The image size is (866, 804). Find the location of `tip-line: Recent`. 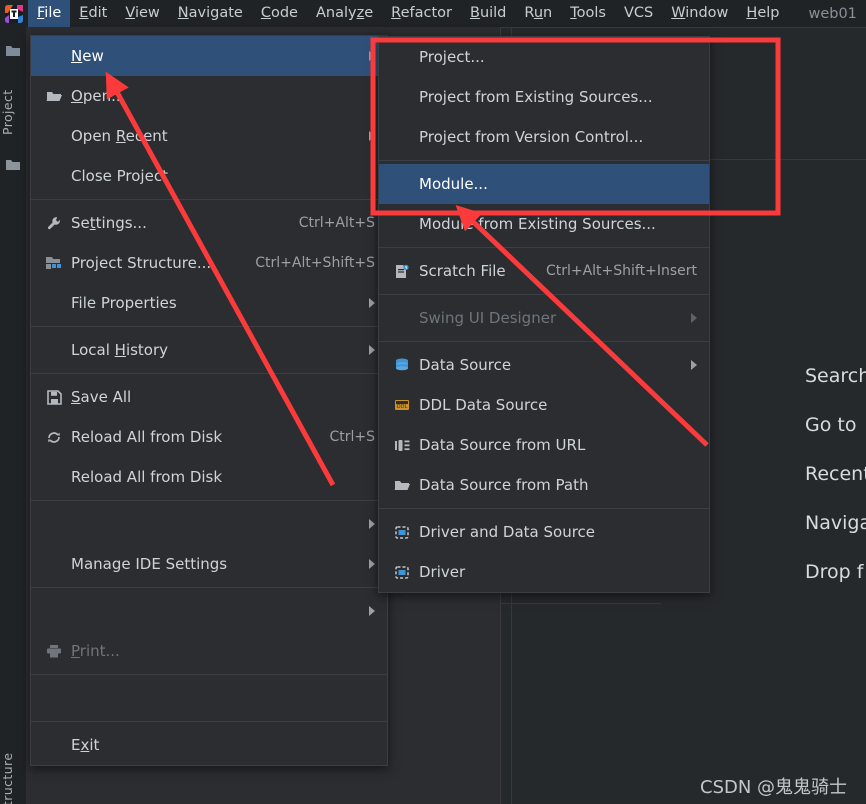

tip-line: Recent is located at coordinates (835, 474).